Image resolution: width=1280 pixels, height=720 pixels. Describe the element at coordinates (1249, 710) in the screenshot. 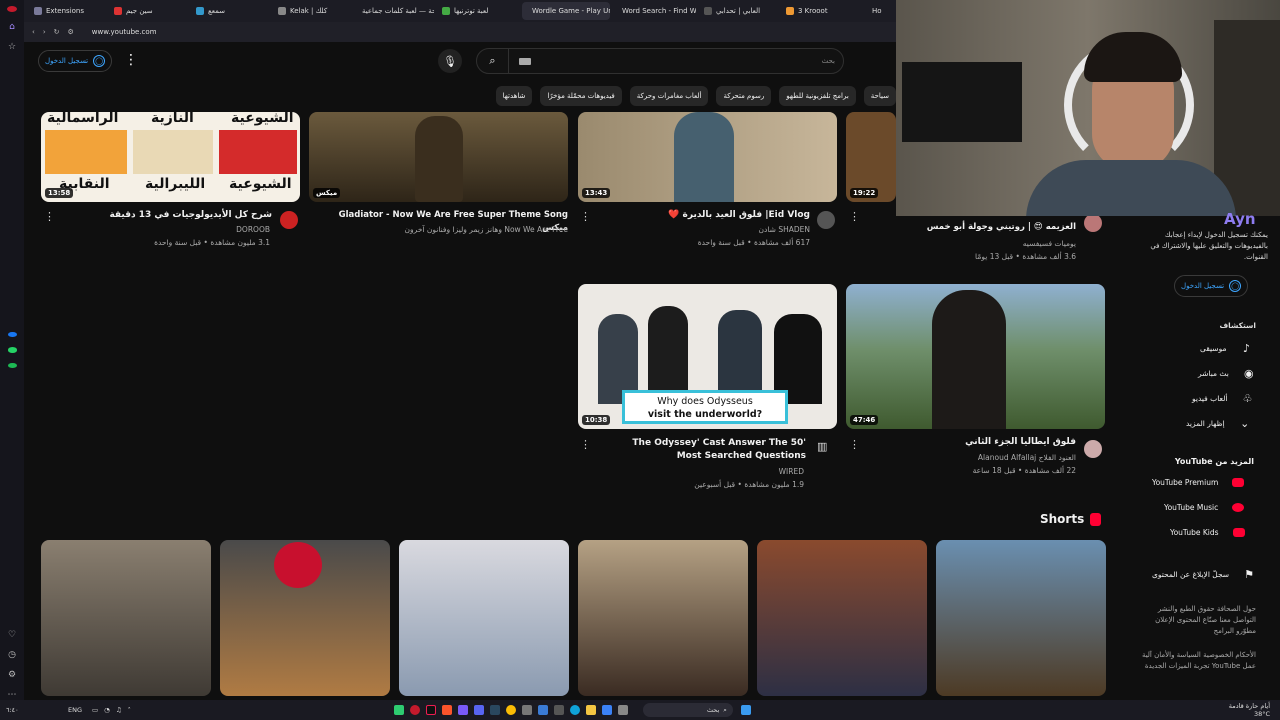

I see `weather-widget: أيام حارة قادمة 38°C` at that location.